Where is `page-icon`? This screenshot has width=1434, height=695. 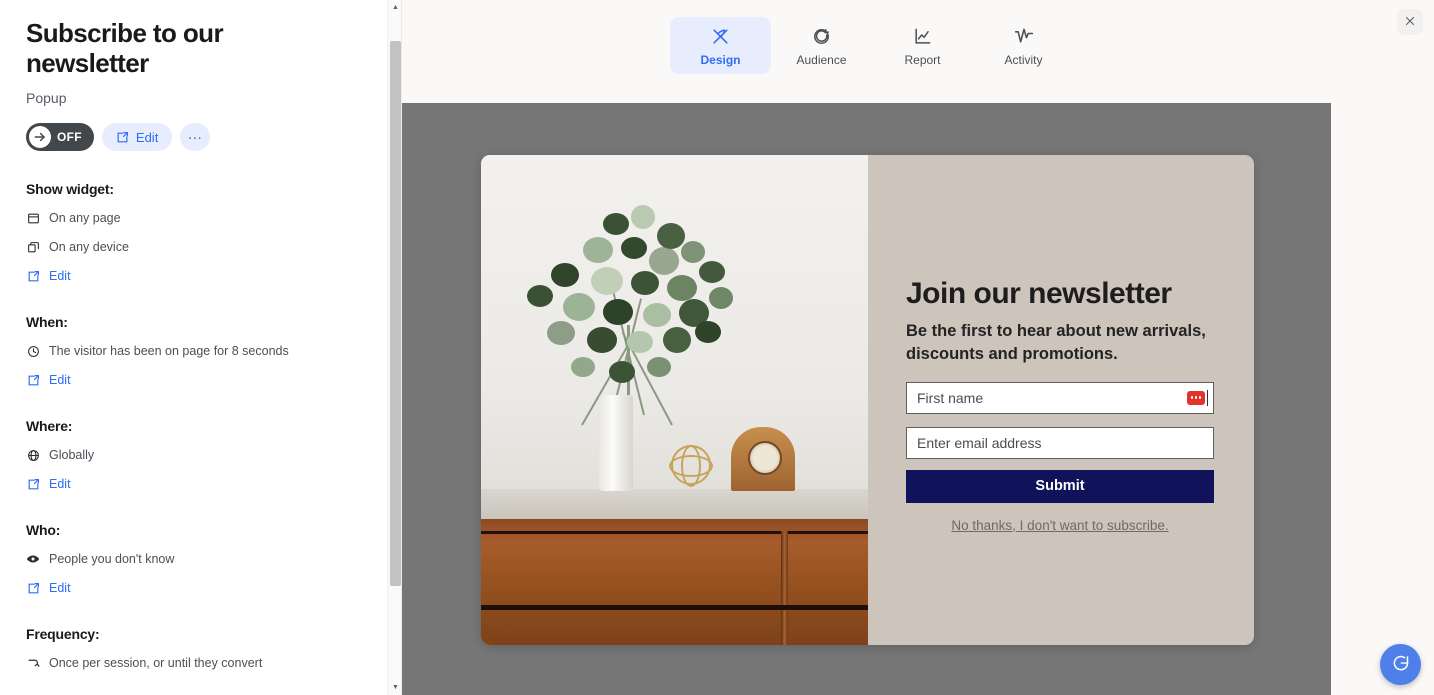 page-icon is located at coordinates (33, 218).